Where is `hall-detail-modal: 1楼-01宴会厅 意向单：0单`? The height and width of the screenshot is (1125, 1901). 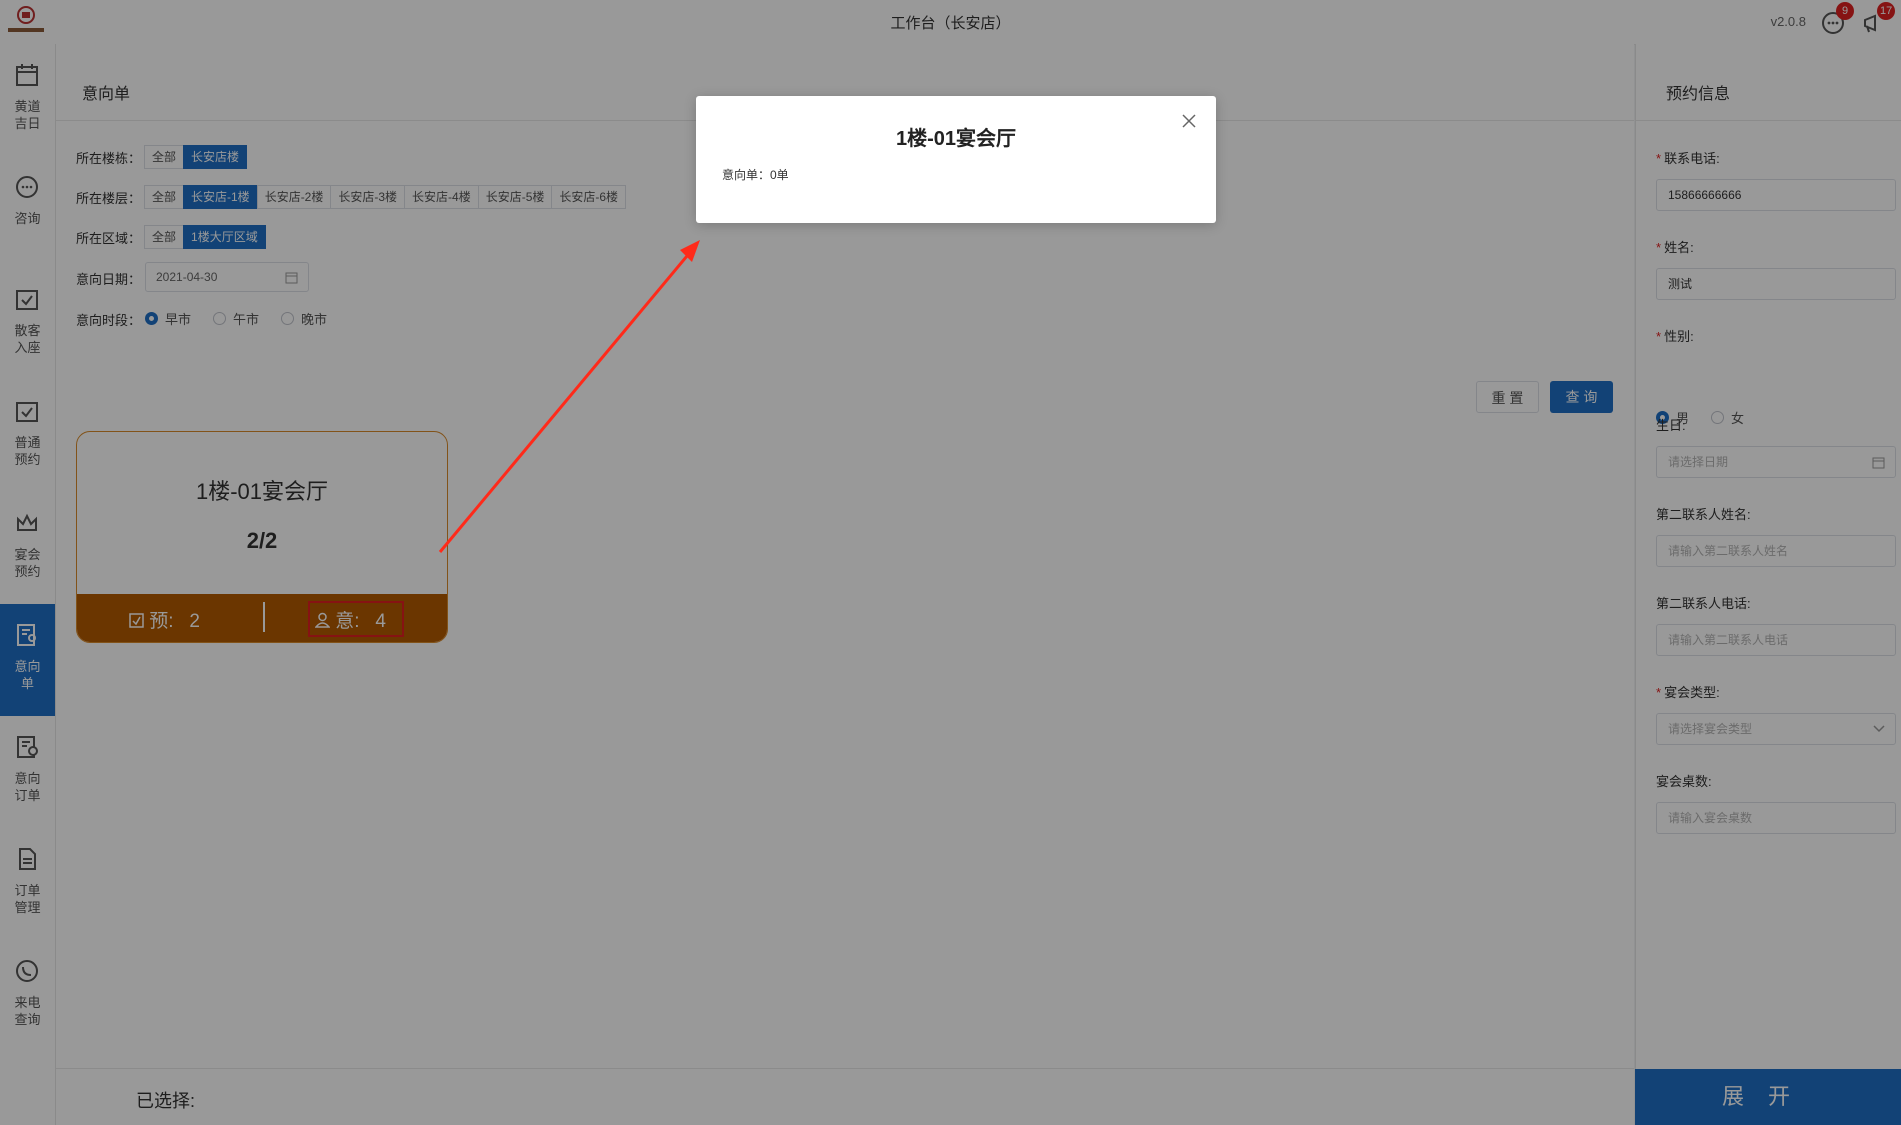 hall-detail-modal: 1楼-01宴会厅 意向单：0单 is located at coordinates (956, 159).